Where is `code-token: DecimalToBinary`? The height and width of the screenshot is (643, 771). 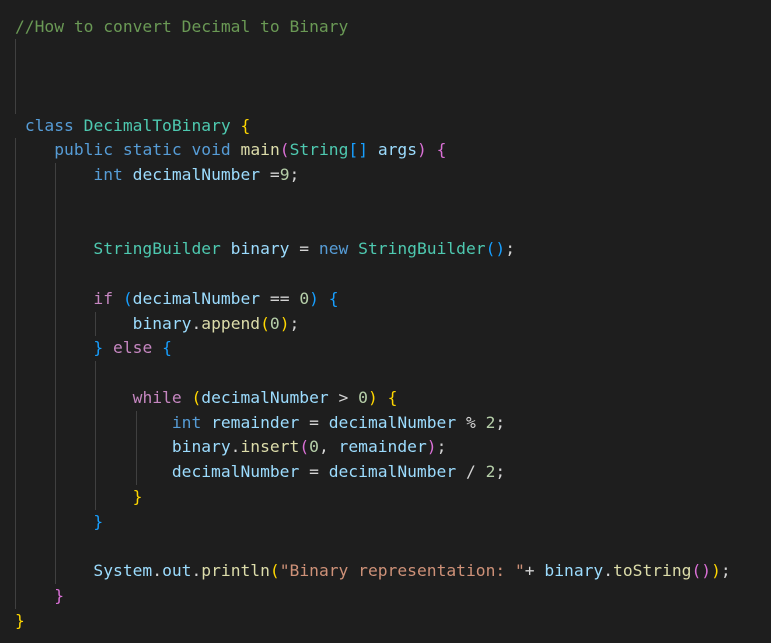 code-token: DecimalToBinary is located at coordinates (157, 125).